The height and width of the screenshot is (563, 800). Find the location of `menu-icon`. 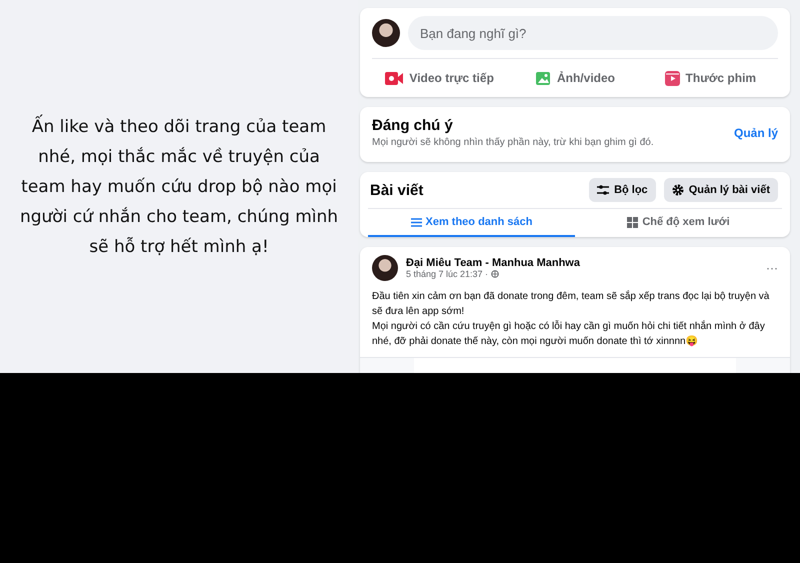

menu-icon is located at coordinates (416, 222).